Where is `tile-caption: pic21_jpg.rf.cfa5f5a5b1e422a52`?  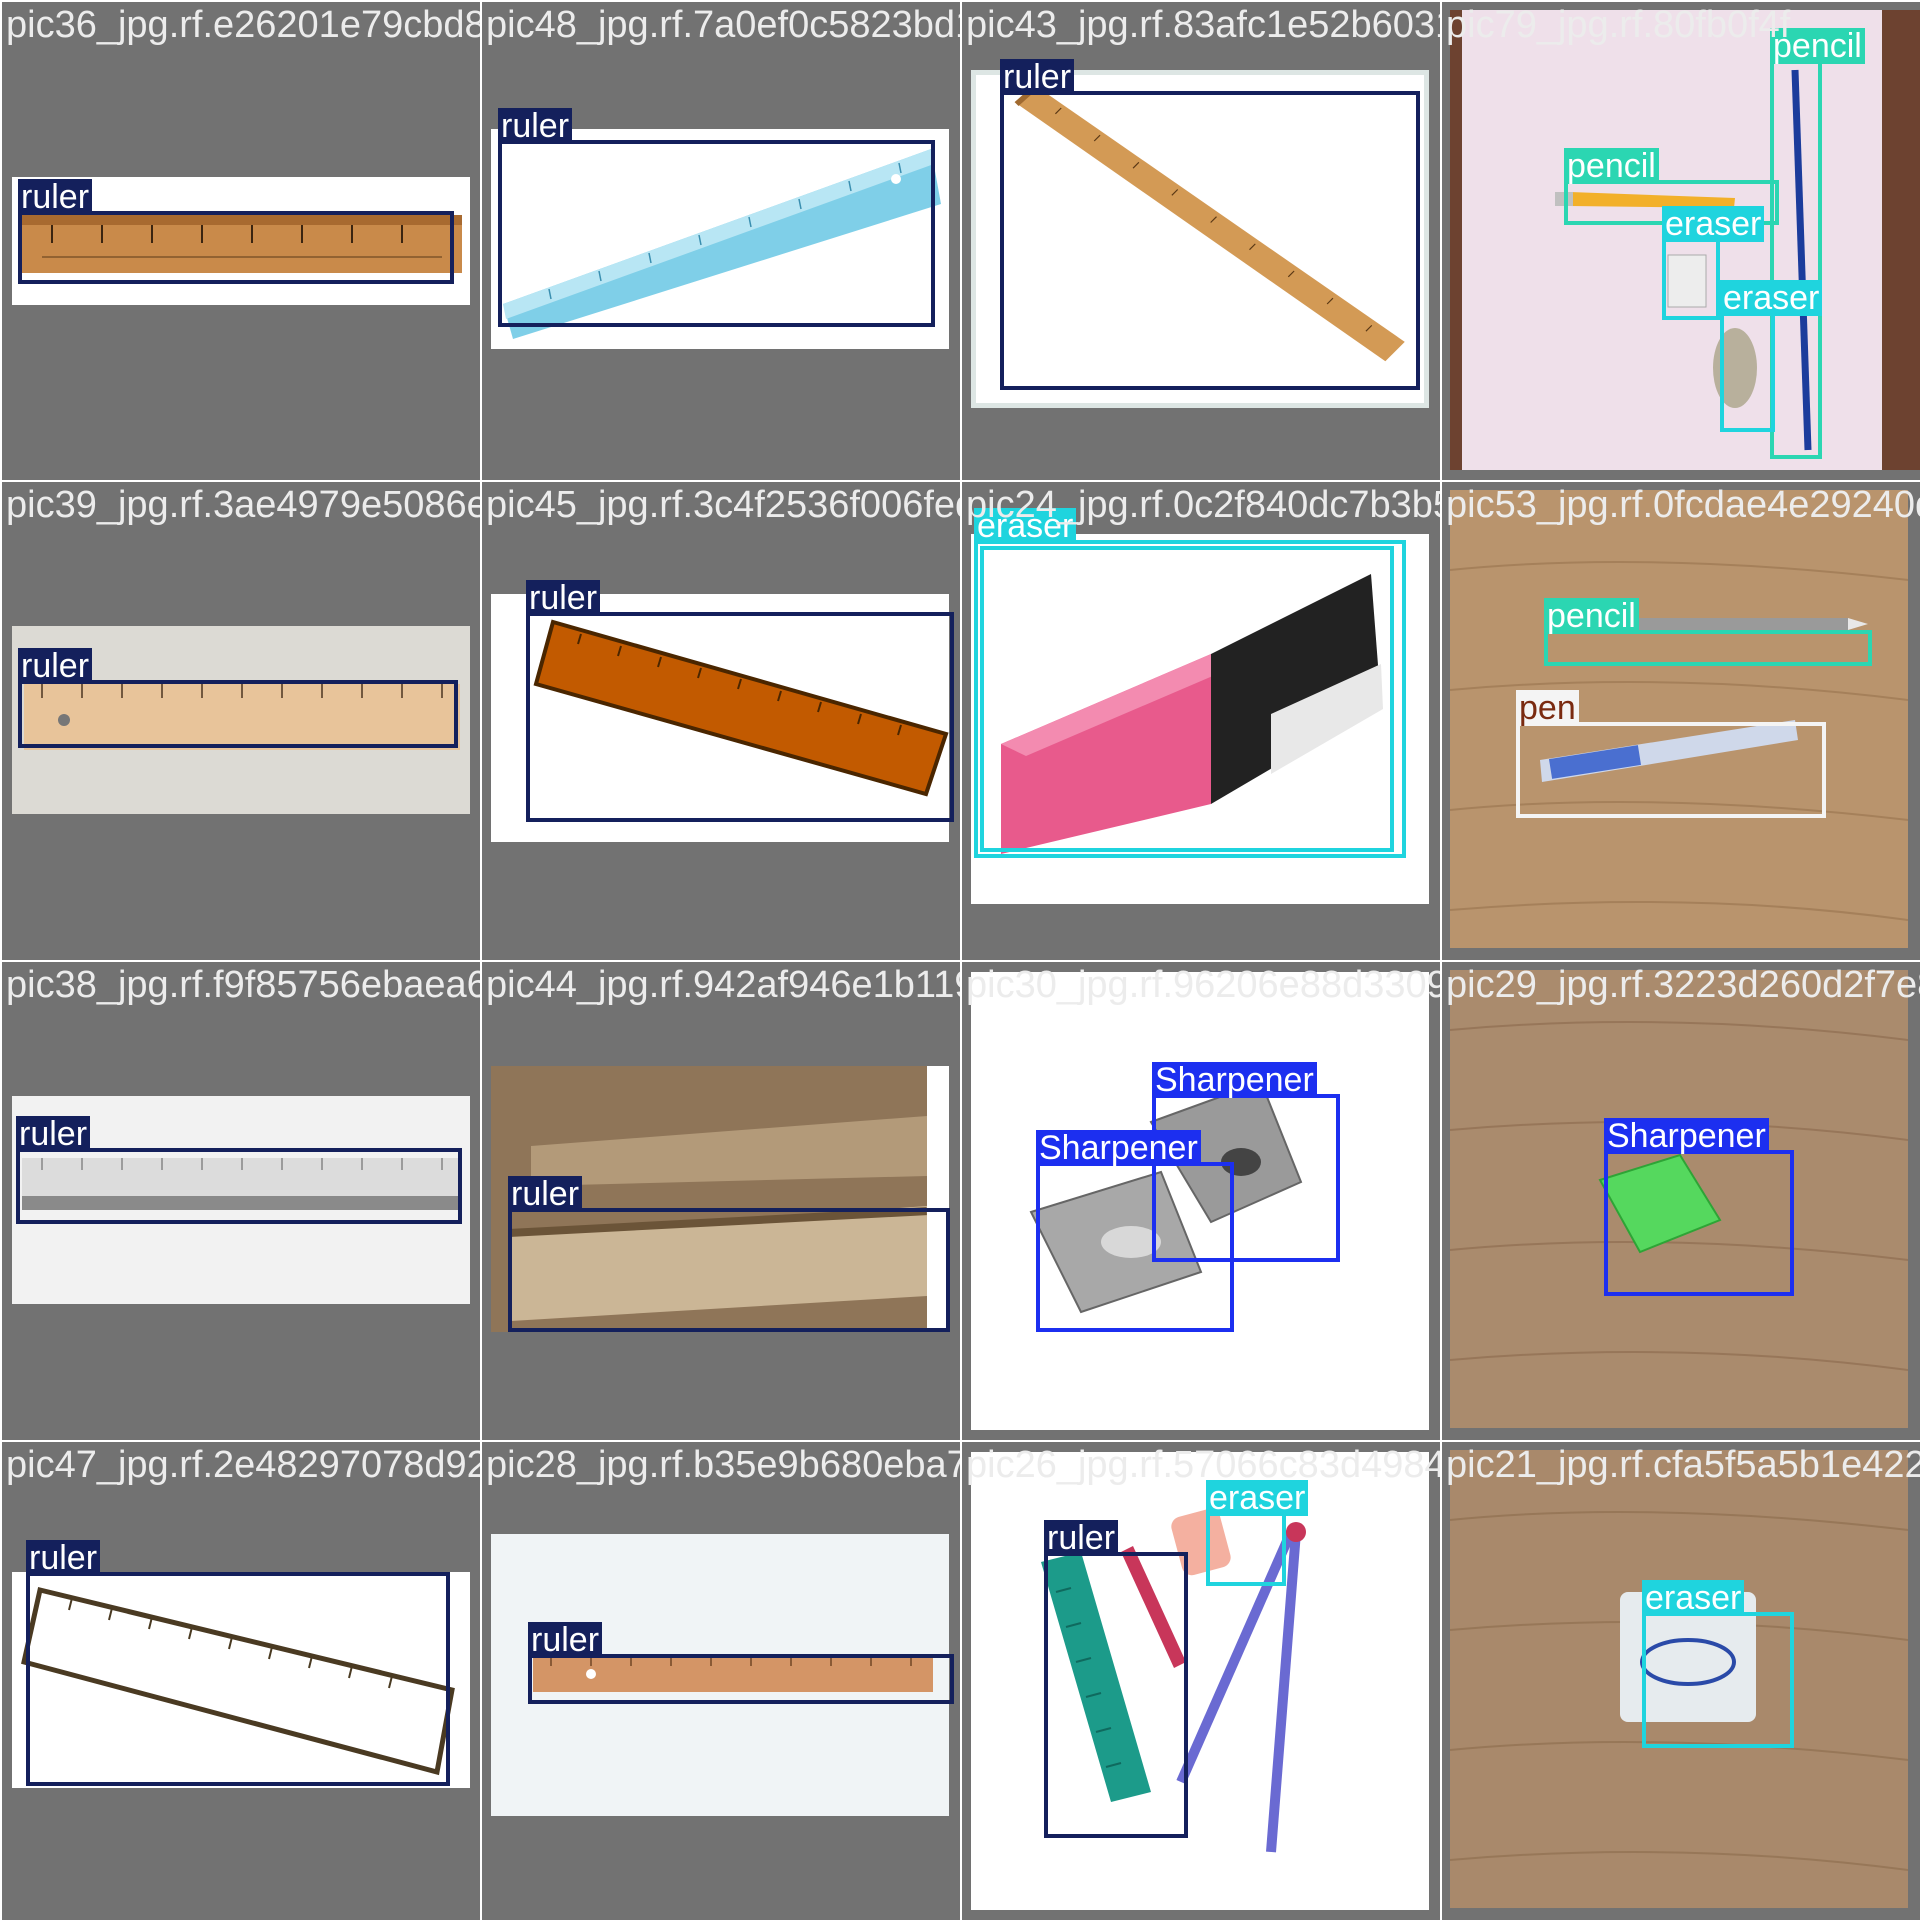
tile-caption: pic21_jpg.rf.cfa5f5a5b1e422a52 is located at coordinates (1683, 1465).